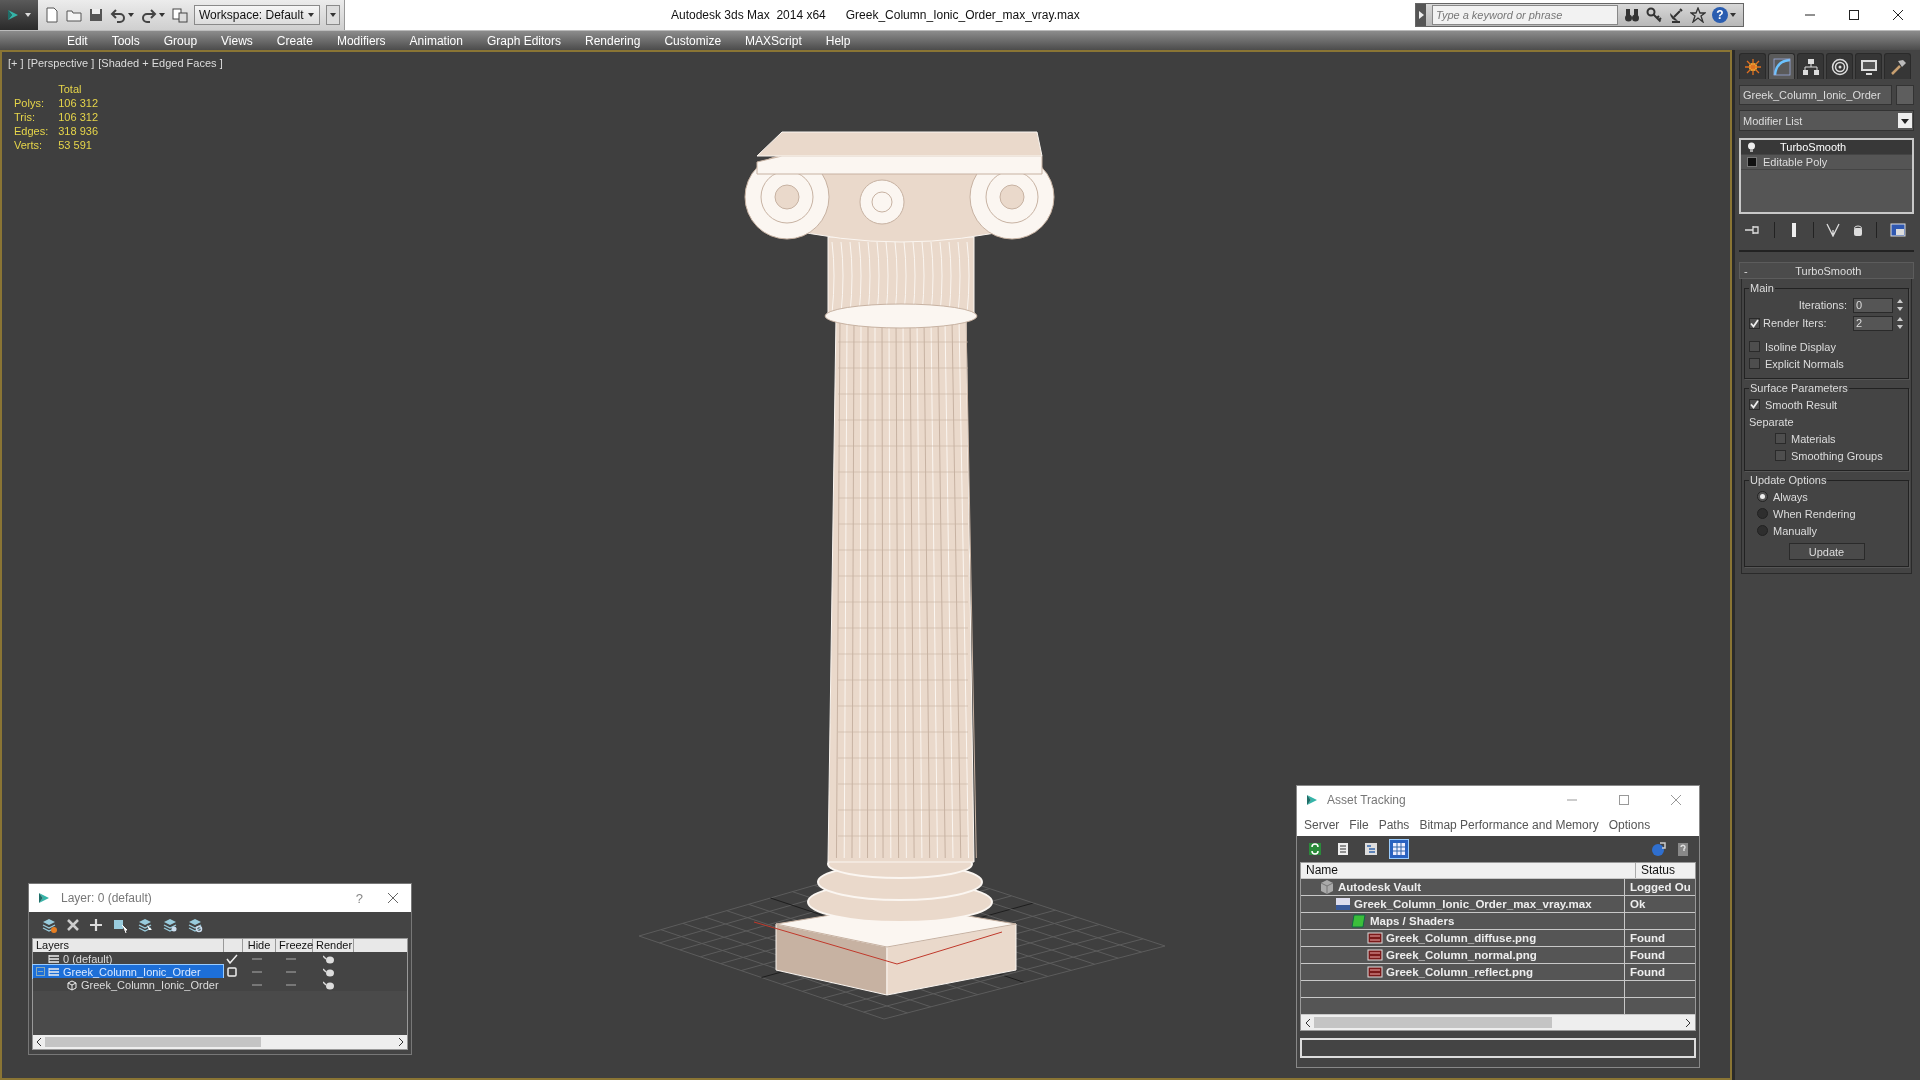  Describe the element at coordinates (16, 63) in the screenshot. I see `viewport-menu: [+ ]` at that location.